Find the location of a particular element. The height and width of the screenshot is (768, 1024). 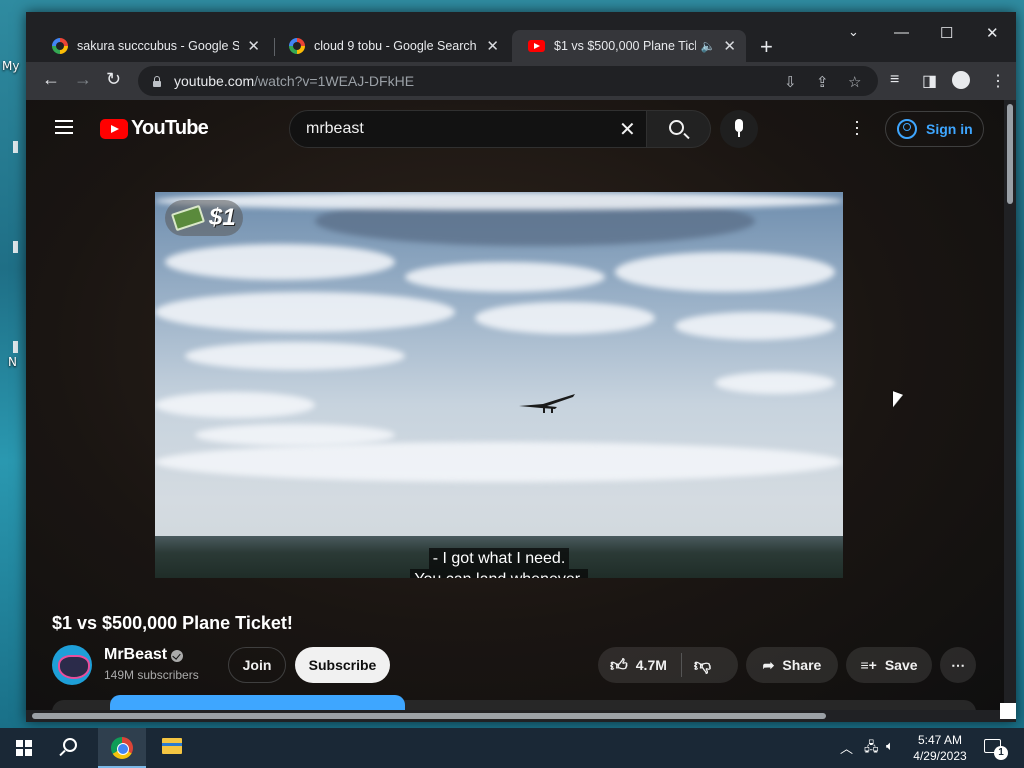

desktop-icon-label: N is located at coordinates (12, 362).